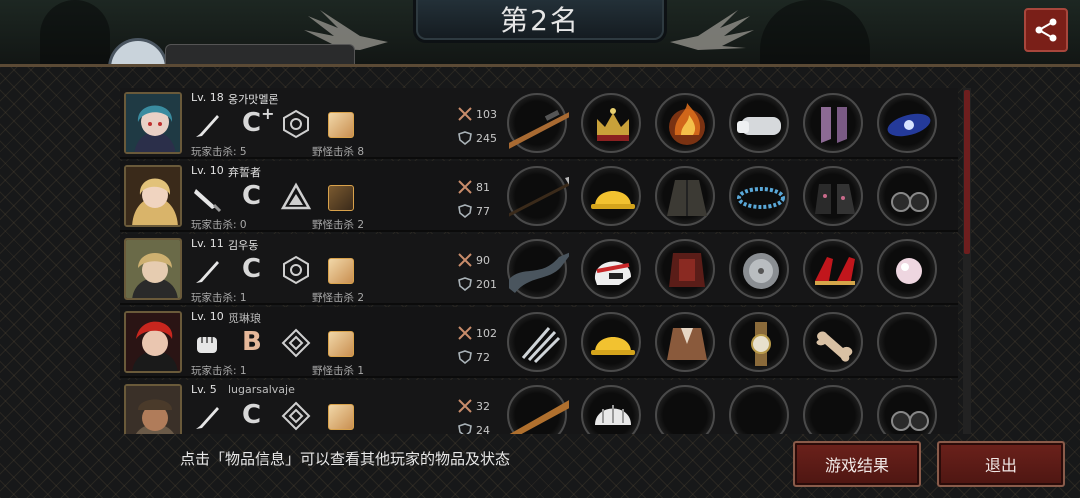 This screenshot has width=1080, height=498. What do you see at coordinates (483, 211) in the screenshot?
I see `defense-value: 77` at bounding box center [483, 211].